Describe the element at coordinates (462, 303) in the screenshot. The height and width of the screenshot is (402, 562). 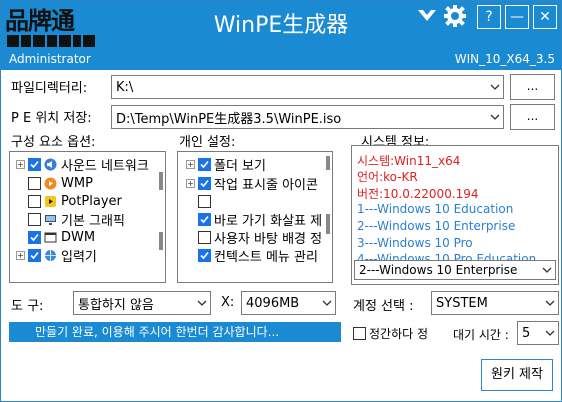
I see `account-value: SYSTEM` at that location.